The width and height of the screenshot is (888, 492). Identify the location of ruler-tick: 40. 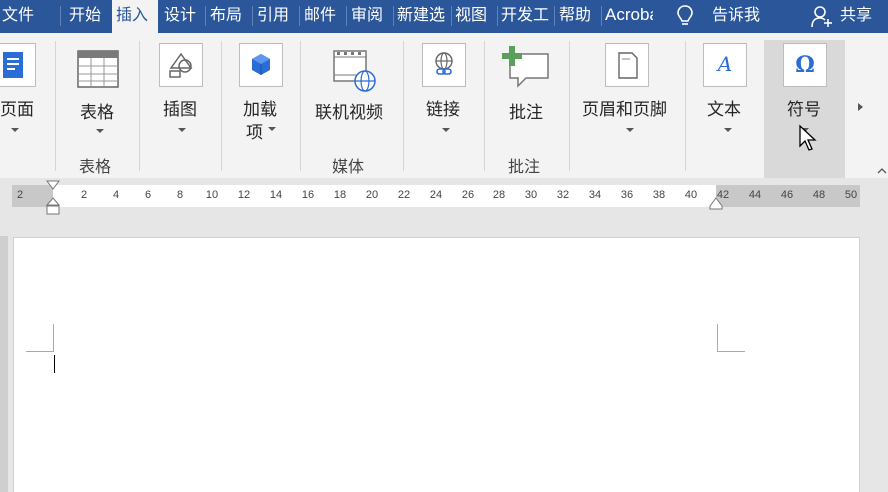
(691, 195).